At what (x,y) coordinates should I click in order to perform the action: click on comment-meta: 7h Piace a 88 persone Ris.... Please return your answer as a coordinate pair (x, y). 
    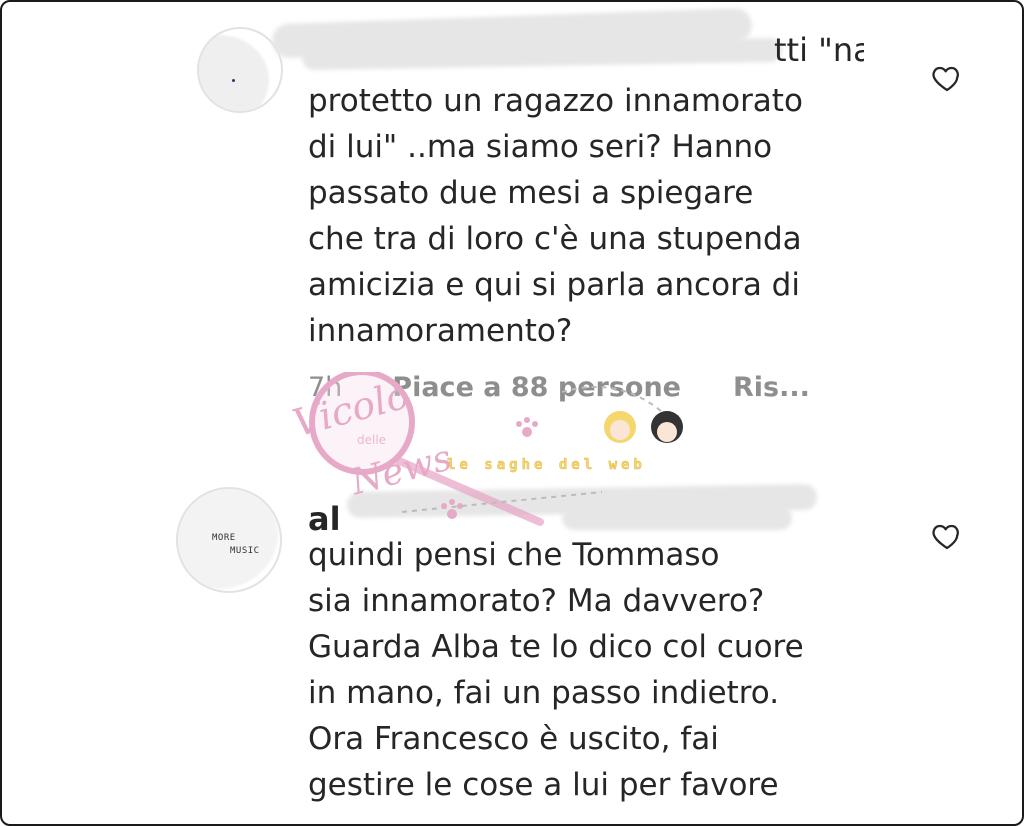
    Looking at the image, I should click on (585, 387).